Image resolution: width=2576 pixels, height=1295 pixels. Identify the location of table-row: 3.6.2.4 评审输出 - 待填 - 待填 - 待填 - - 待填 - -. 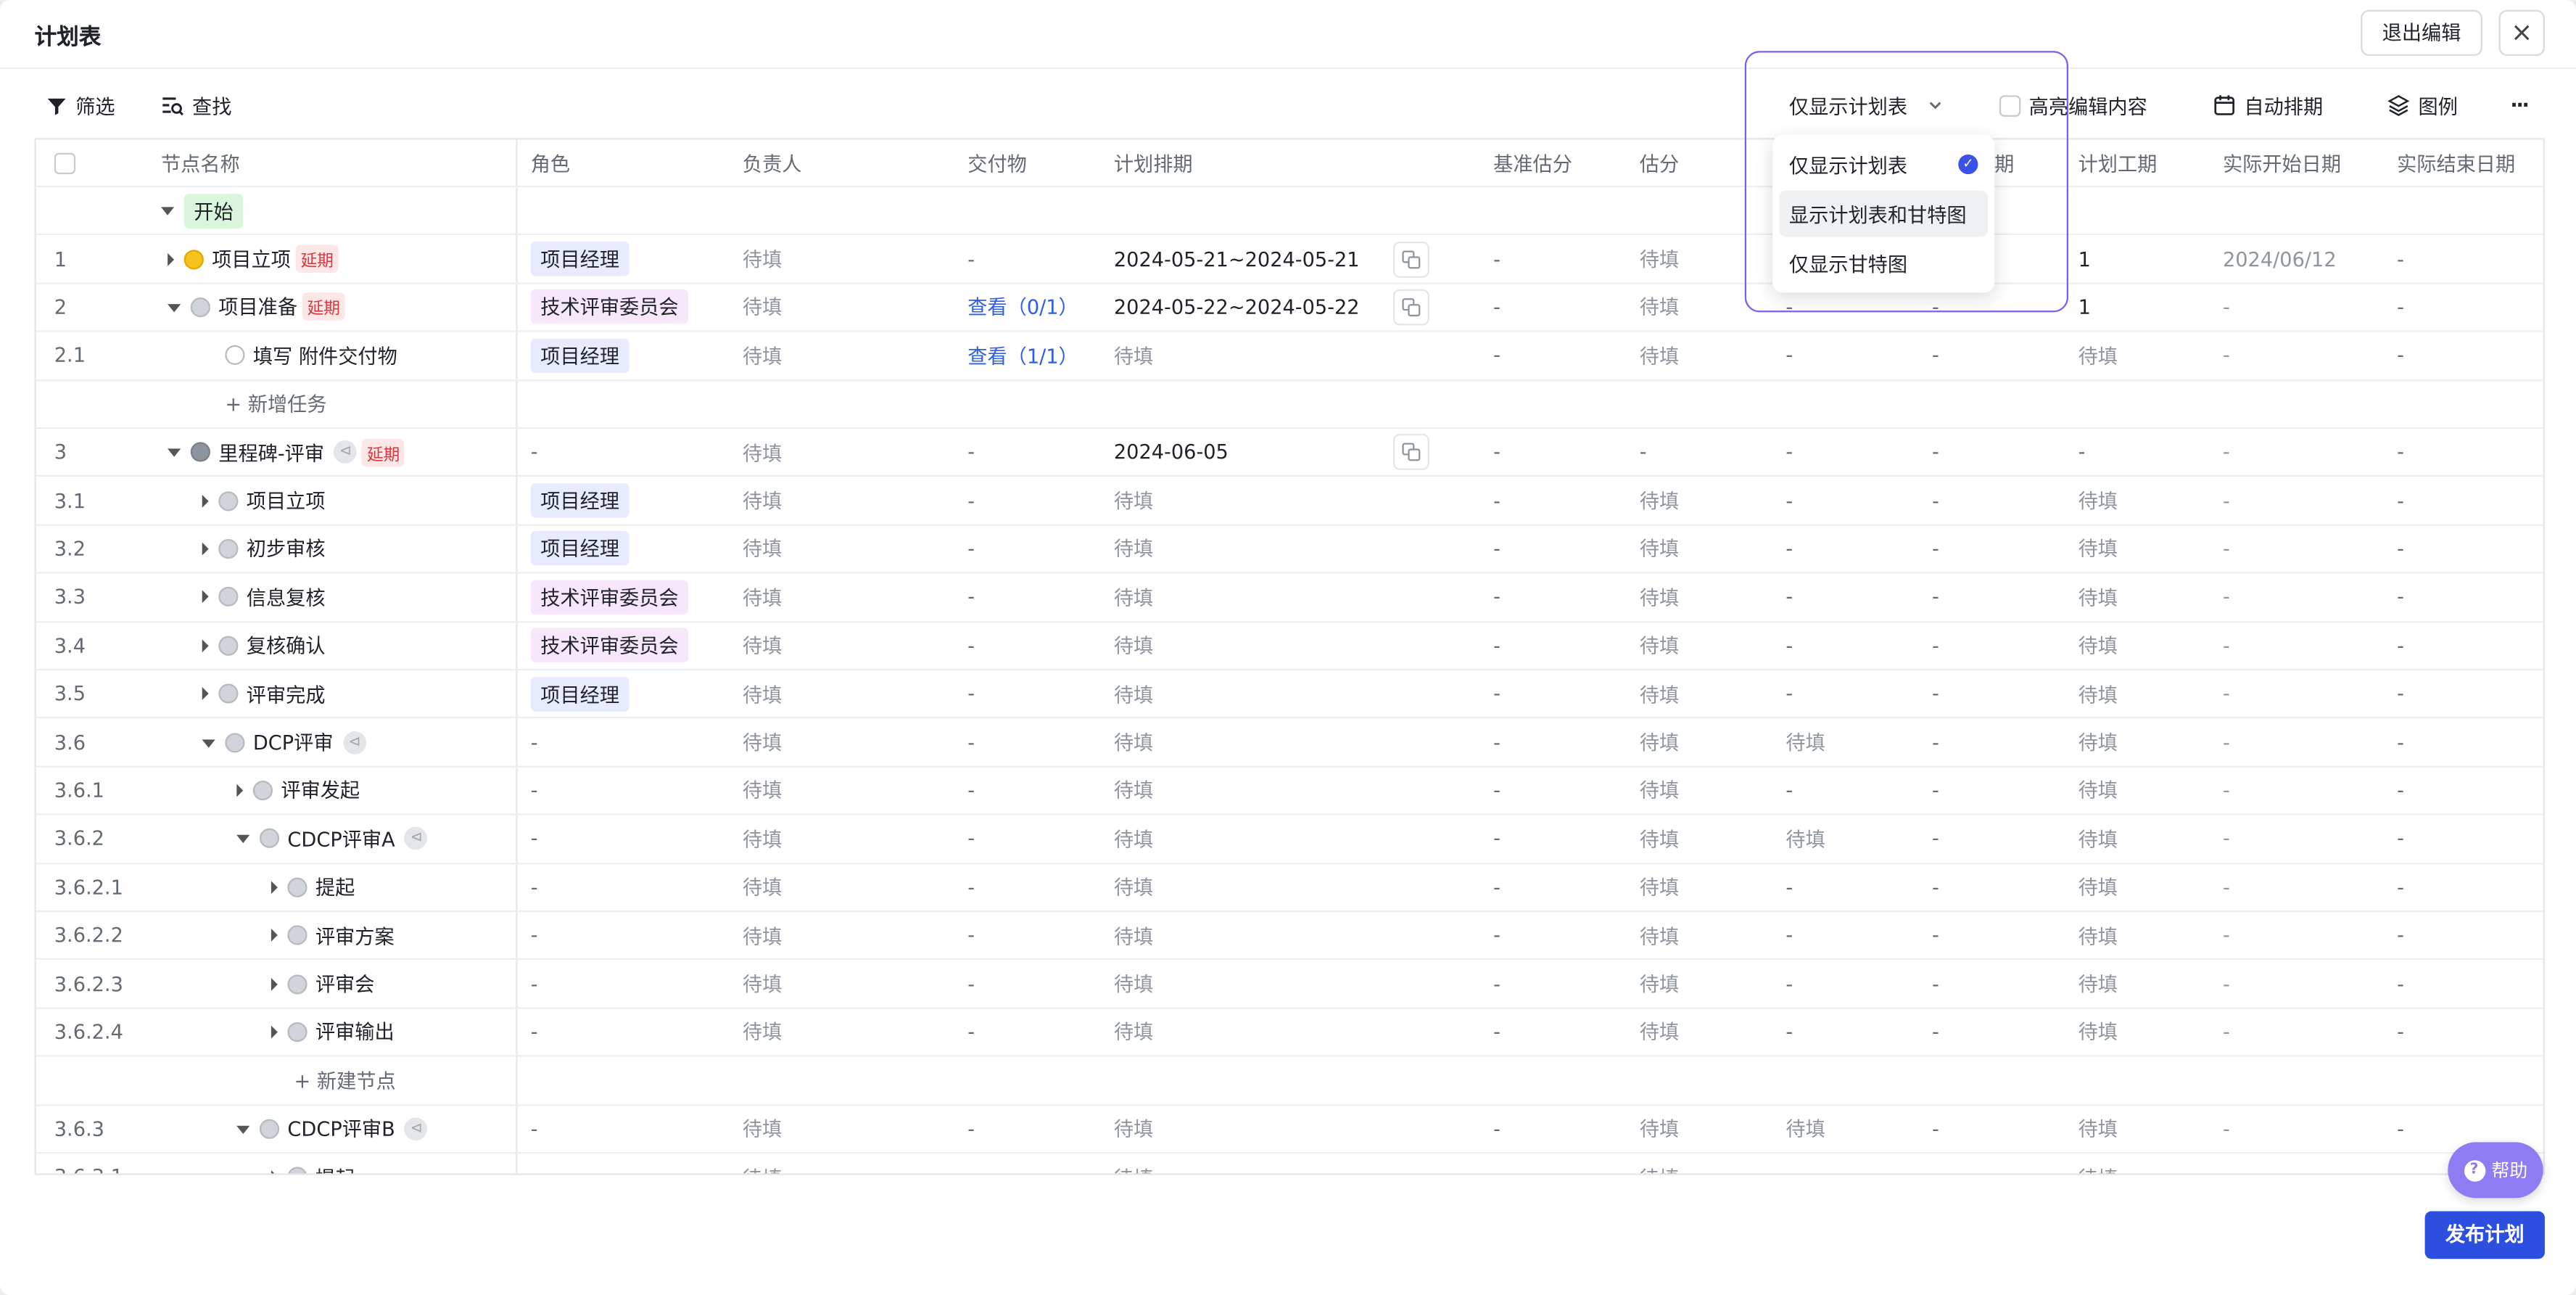
(1289, 1033).